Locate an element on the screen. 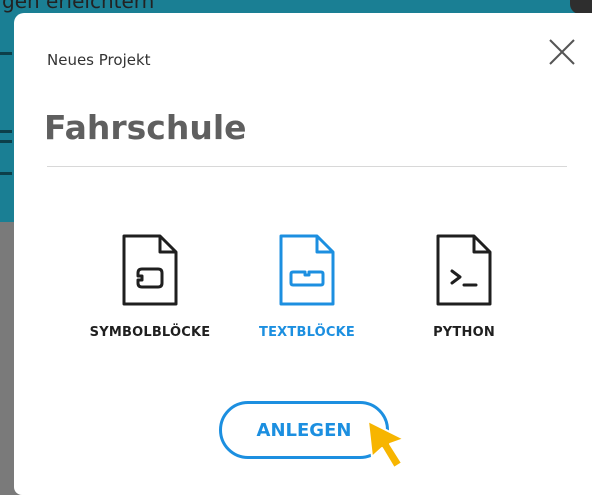 The height and width of the screenshot is (495, 592). option-python: PYTHON is located at coordinates (464, 286).